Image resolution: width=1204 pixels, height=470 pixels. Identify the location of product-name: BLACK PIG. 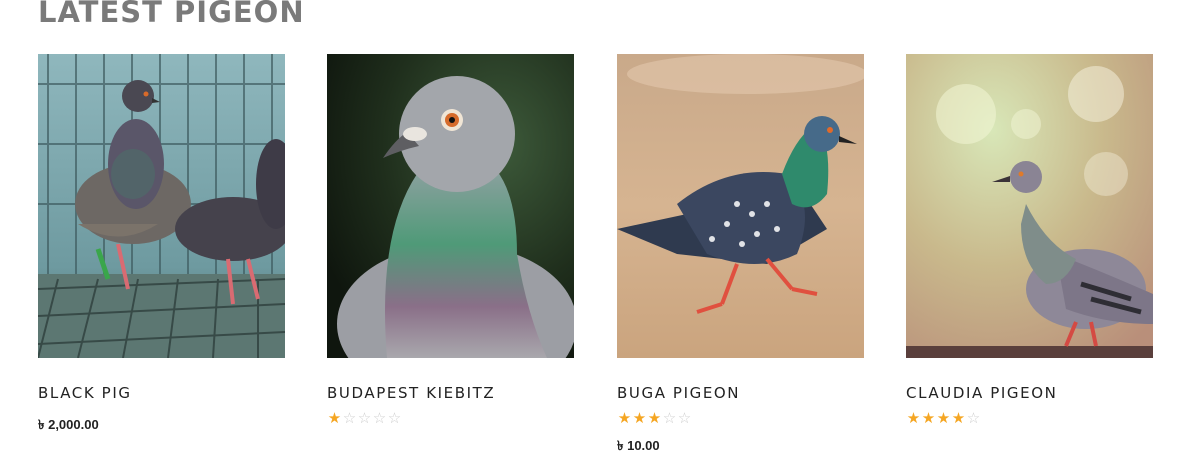
(85, 393).